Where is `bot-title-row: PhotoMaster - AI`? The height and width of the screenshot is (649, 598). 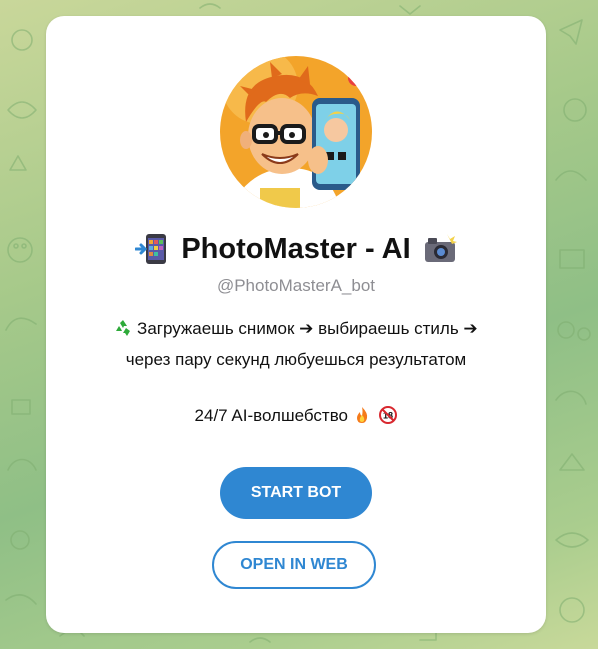 bot-title-row: PhotoMaster - AI is located at coordinates (296, 249).